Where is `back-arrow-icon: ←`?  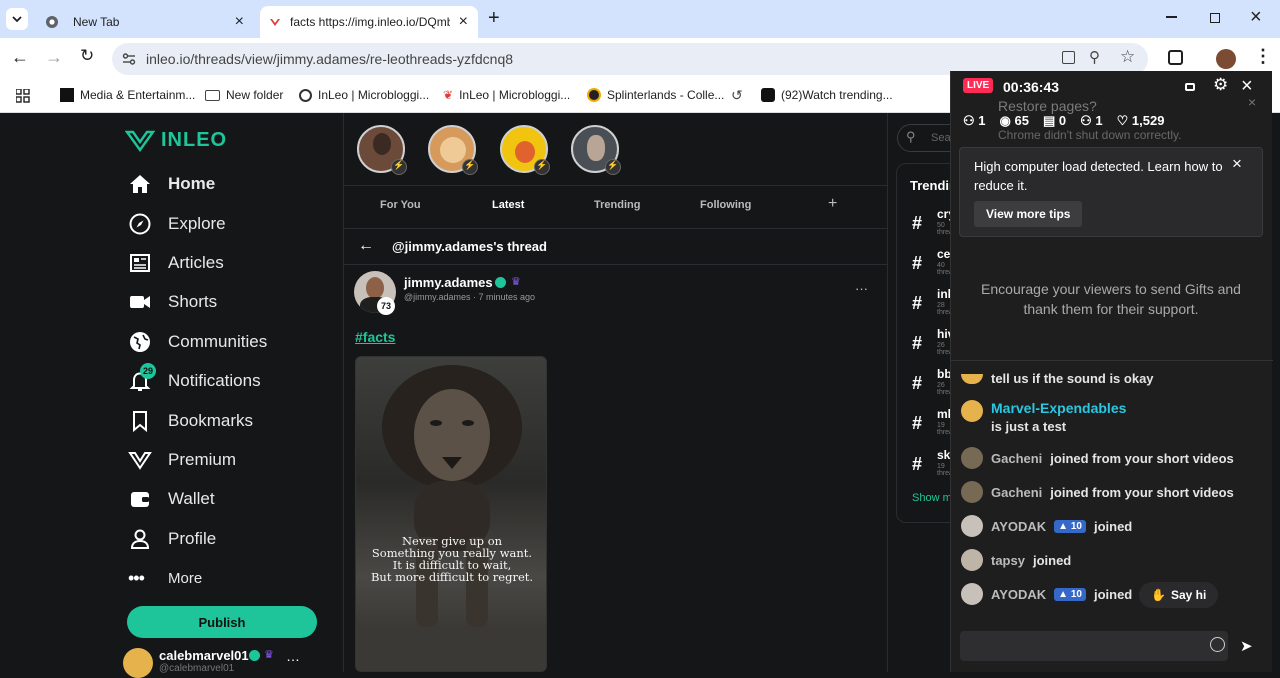
back-arrow-icon: ← is located at coordinates (366, 246).